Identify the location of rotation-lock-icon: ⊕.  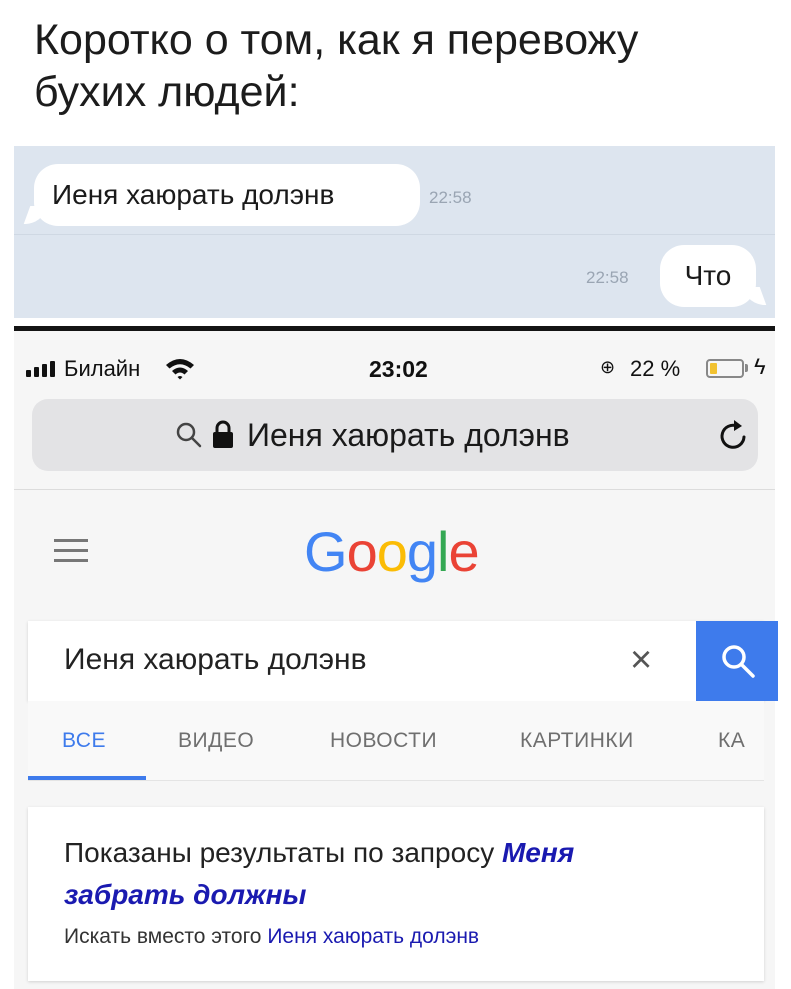
(608, 367).